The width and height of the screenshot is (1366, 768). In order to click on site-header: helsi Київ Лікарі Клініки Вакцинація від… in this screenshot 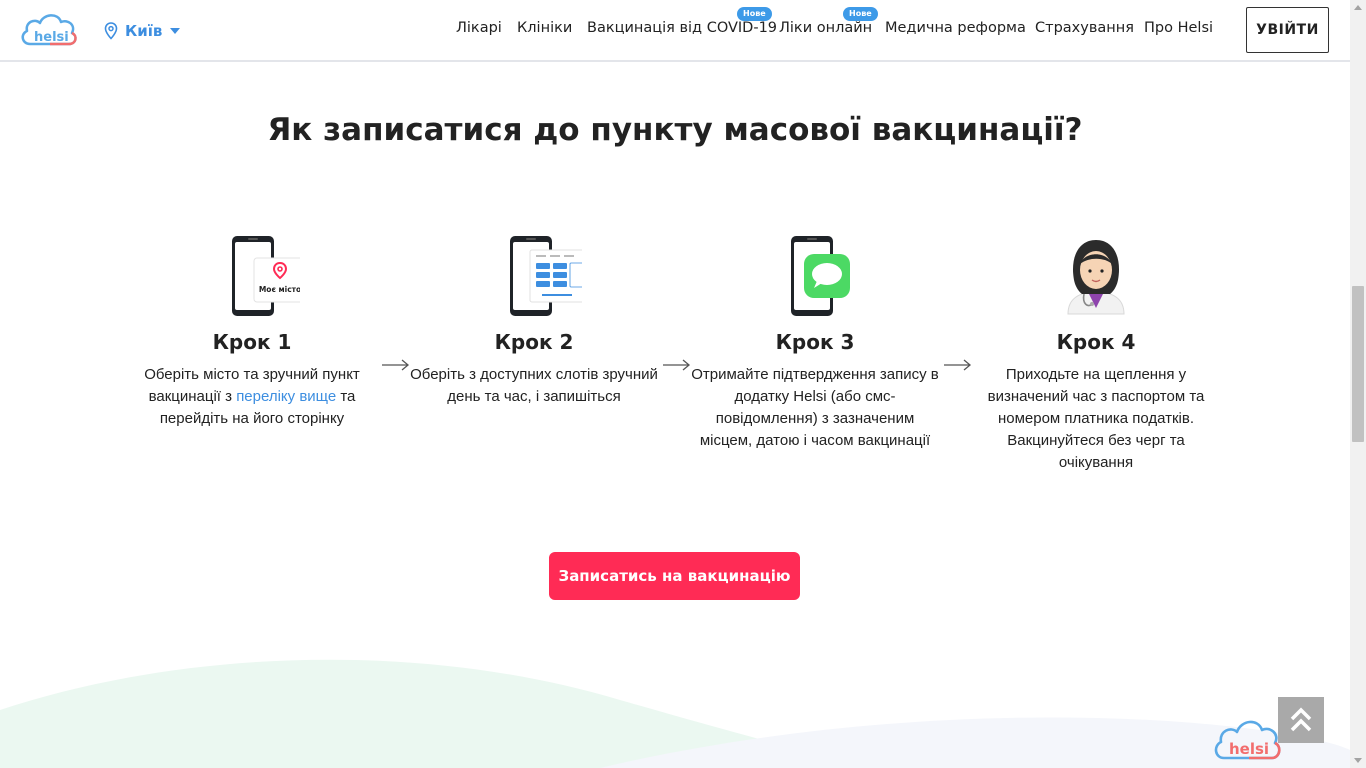, I will do `click(675, 31)`.